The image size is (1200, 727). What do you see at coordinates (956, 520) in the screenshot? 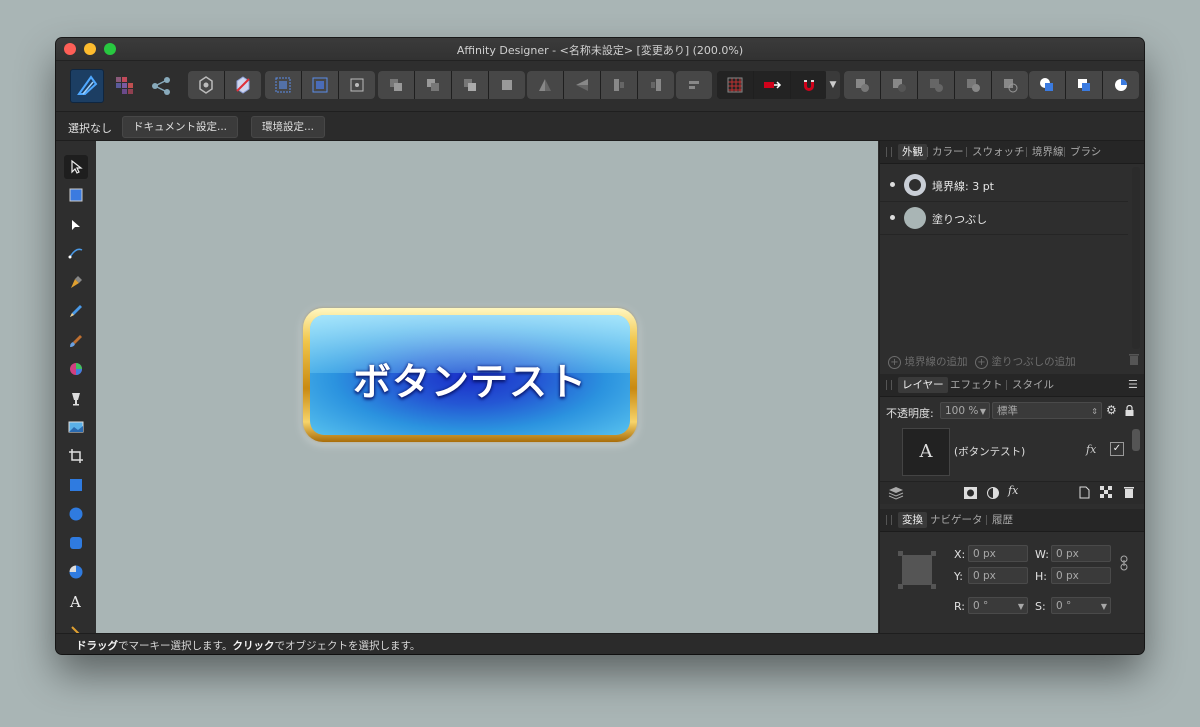
I see `tab-navigator: ナビゲータ` at bounding box center [956, 520].